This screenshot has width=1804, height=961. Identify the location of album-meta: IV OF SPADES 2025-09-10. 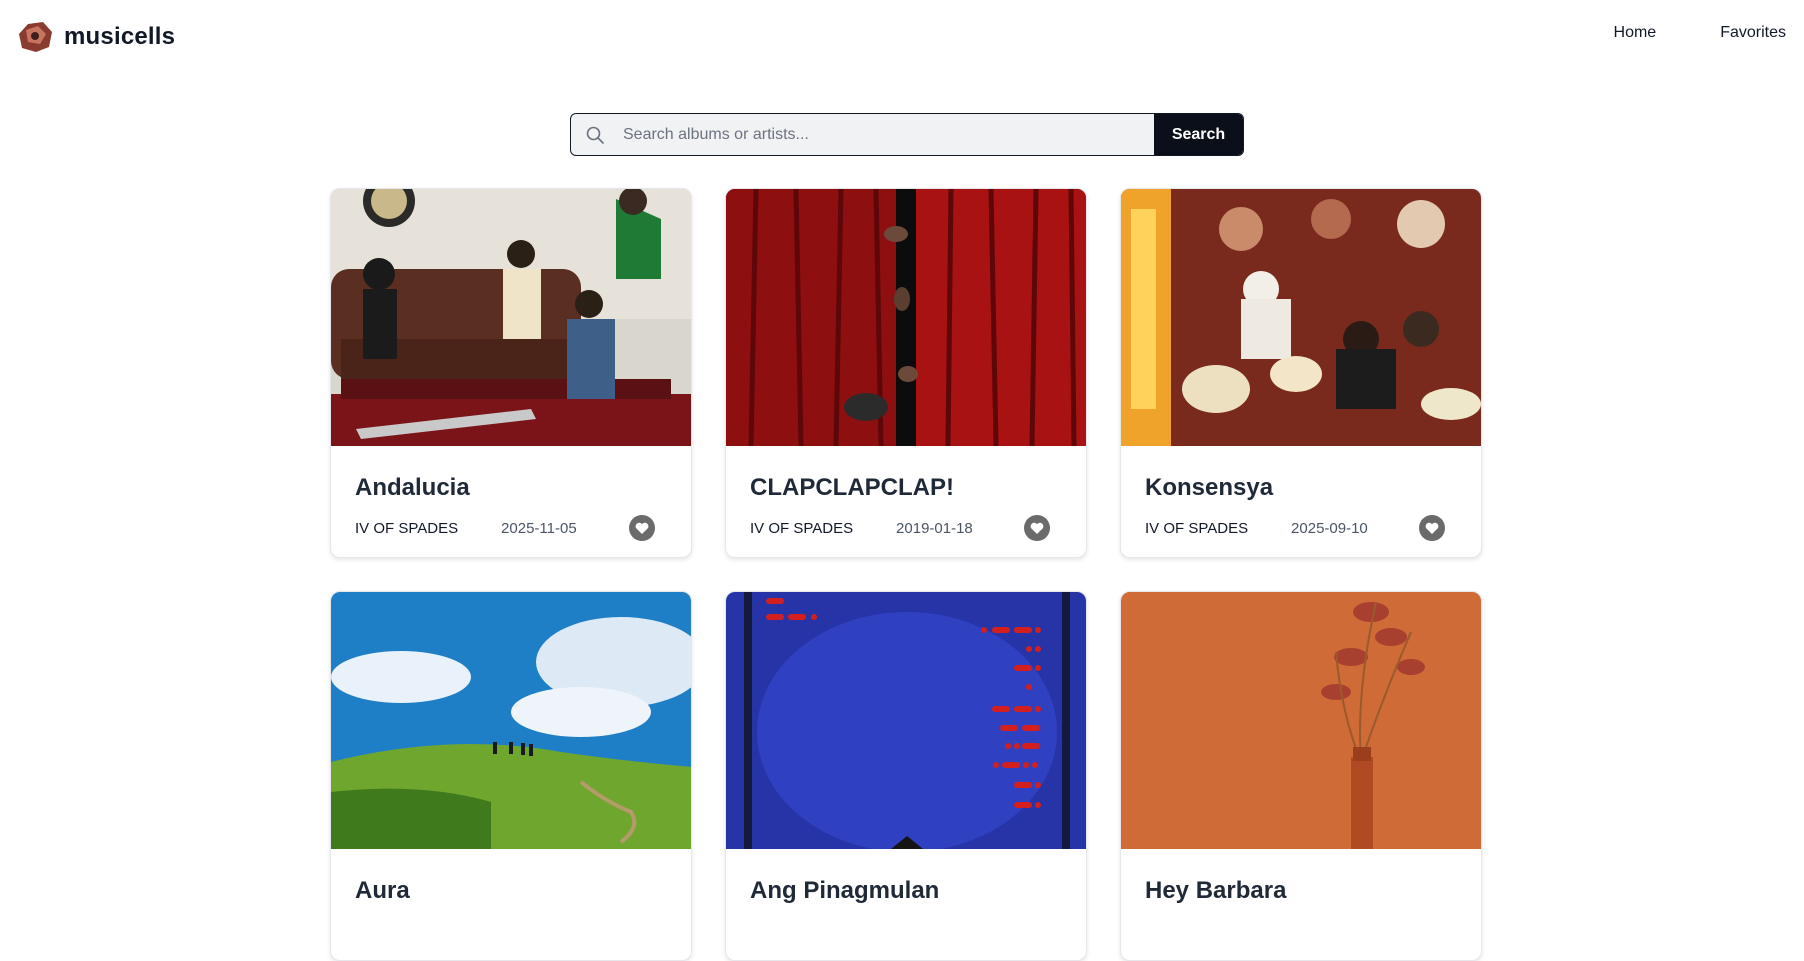
(1301, 528).